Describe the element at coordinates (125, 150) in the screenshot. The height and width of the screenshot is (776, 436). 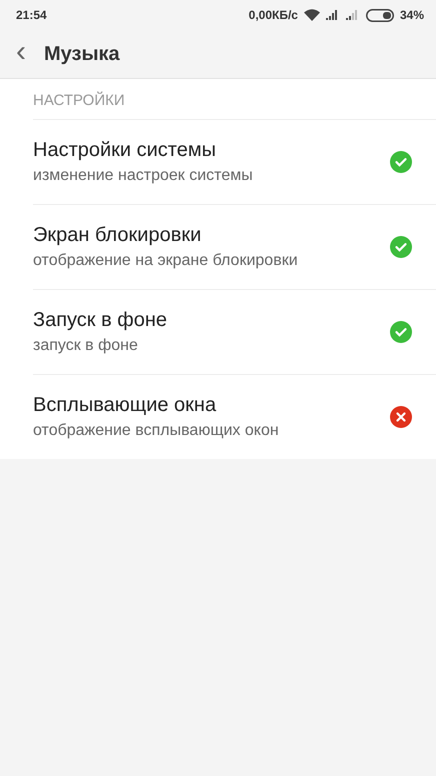
I see `permission-title: Настройки системы` at that location.